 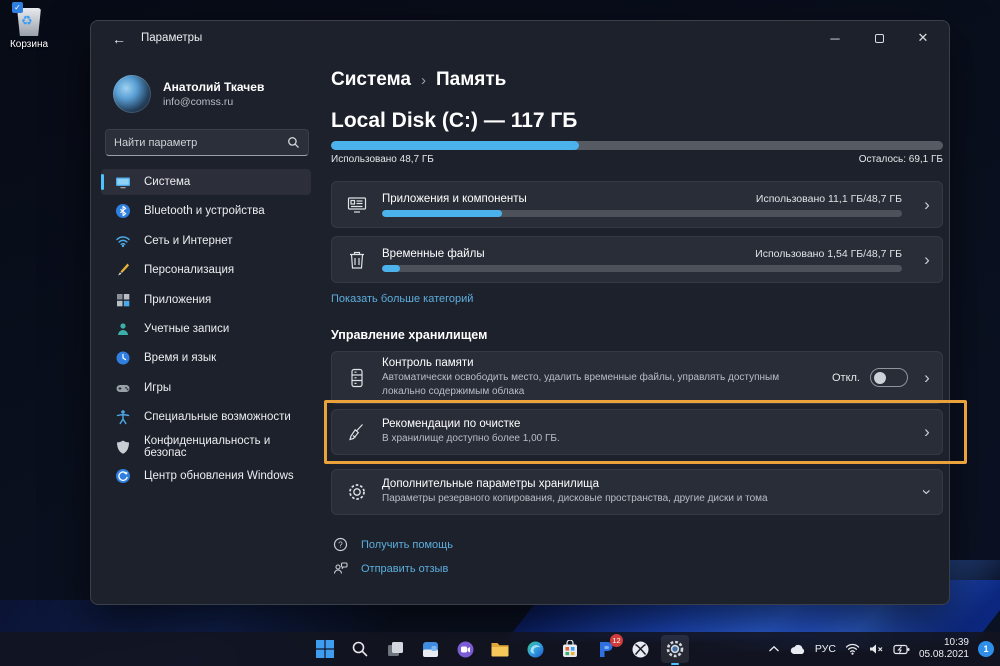 What do you see at coordinates (178, 299) in the screenshot?
I see `sidebar-item-label: Приложения` at bounding box center [178, 299].